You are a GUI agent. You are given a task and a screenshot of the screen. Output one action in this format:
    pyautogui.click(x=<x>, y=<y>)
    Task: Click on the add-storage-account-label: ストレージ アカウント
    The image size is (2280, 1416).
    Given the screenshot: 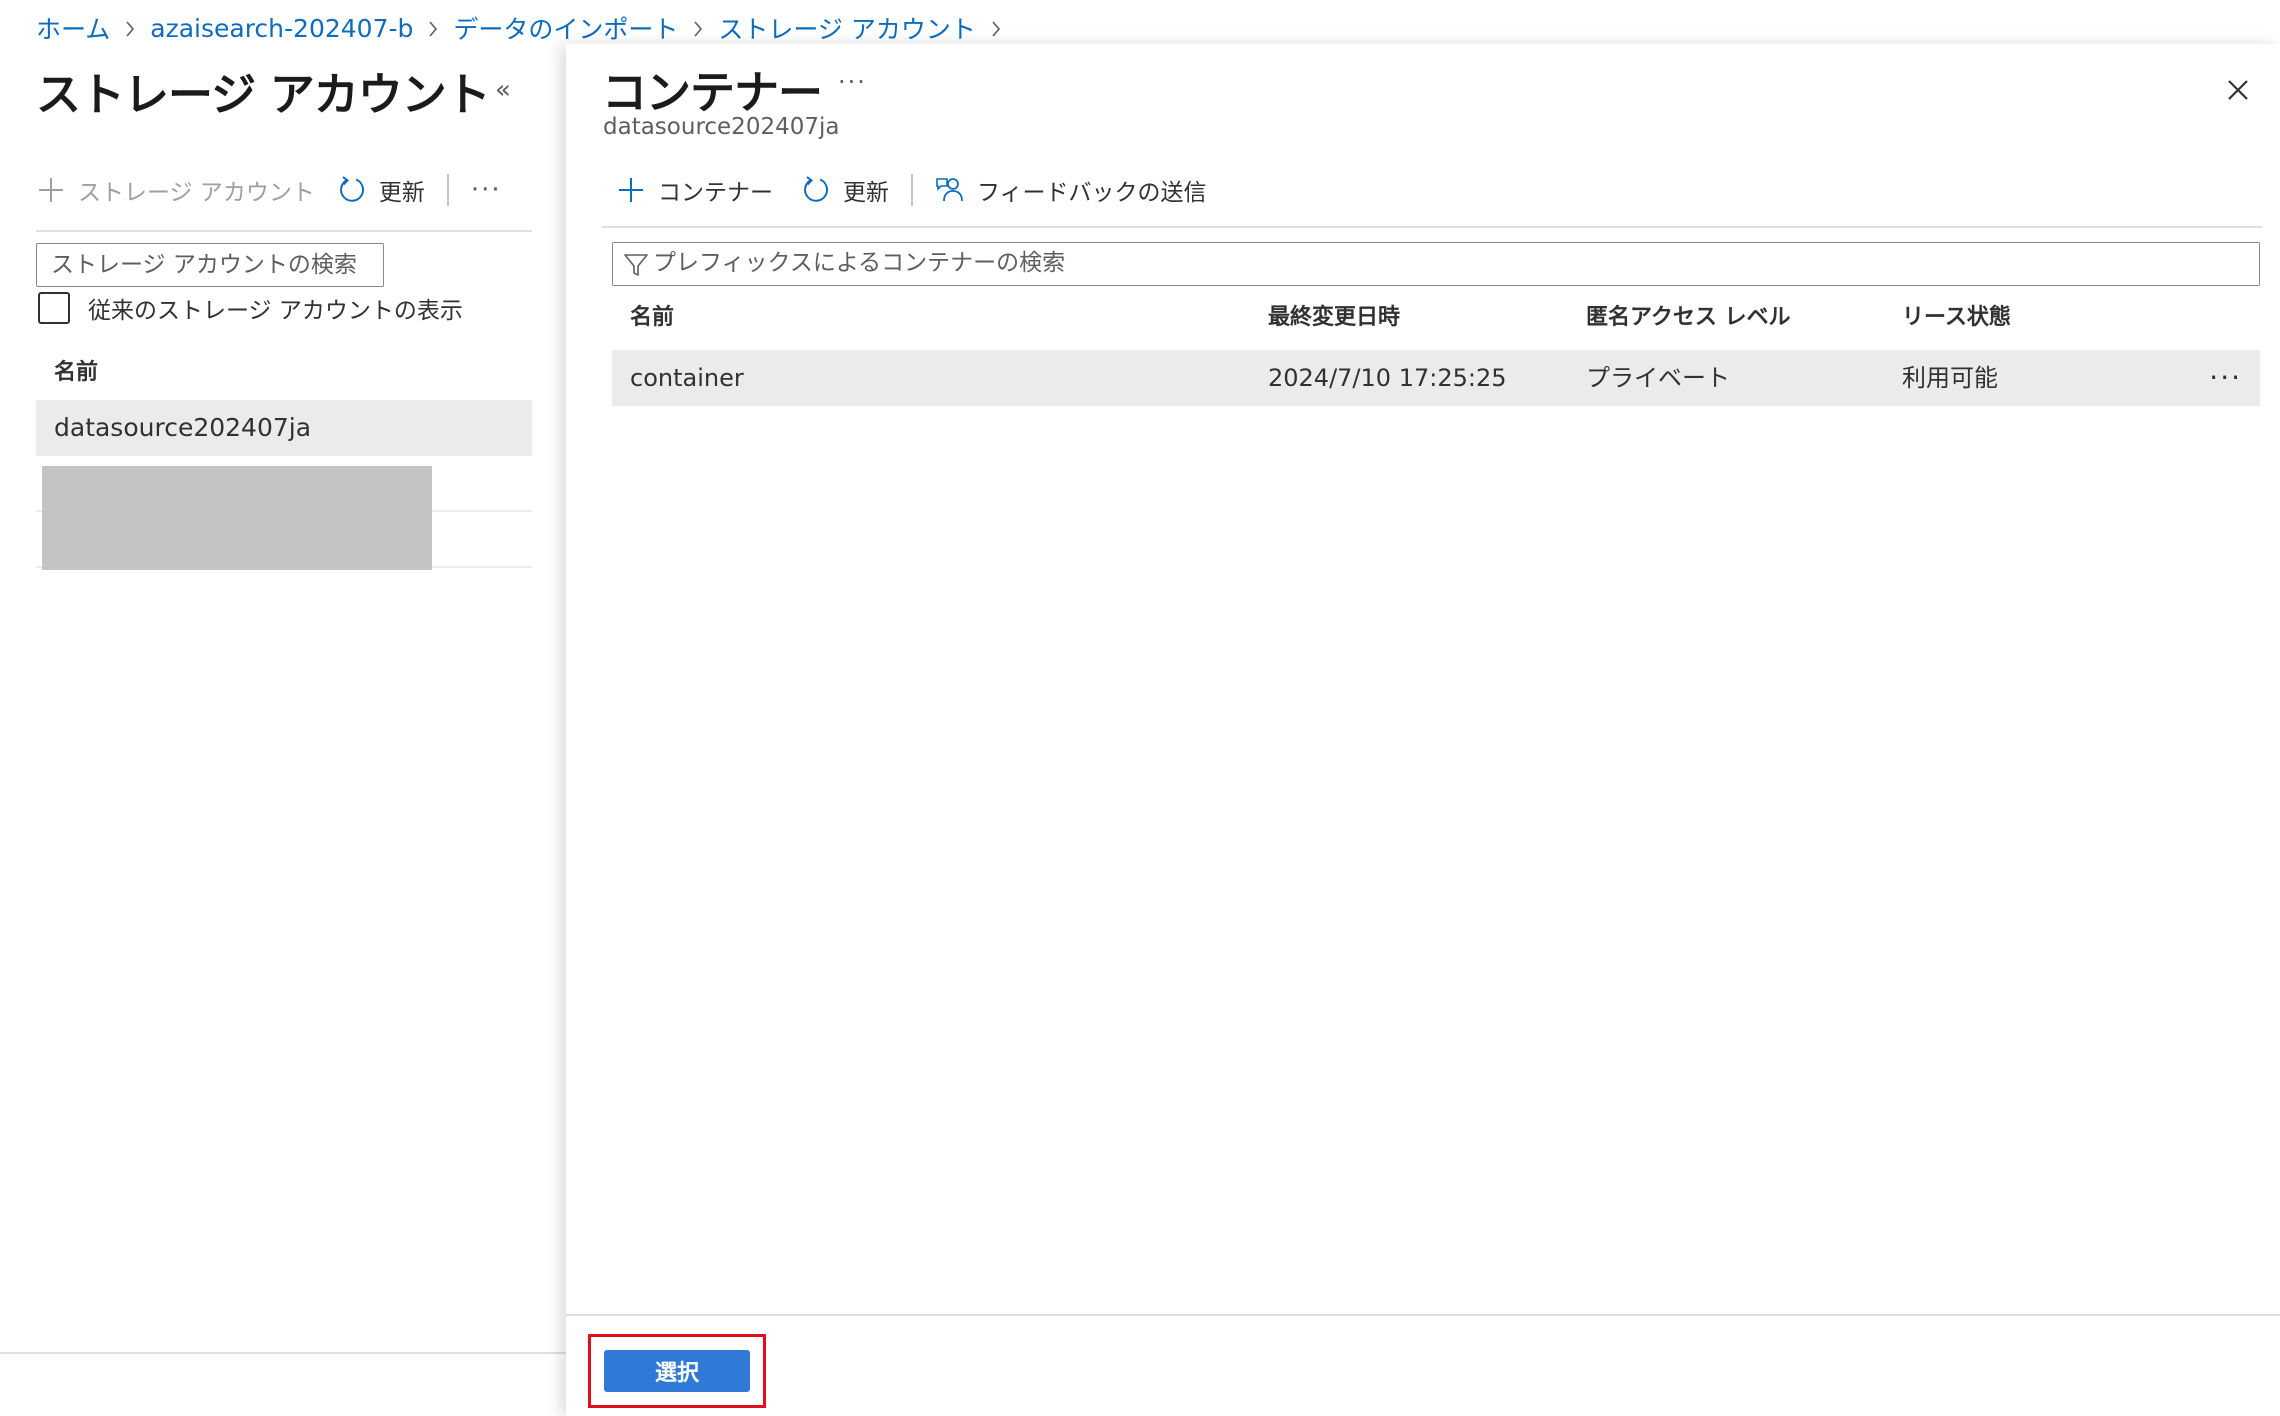 What is the action you would take?
    pyautogui.click(x=196, y=193)
    